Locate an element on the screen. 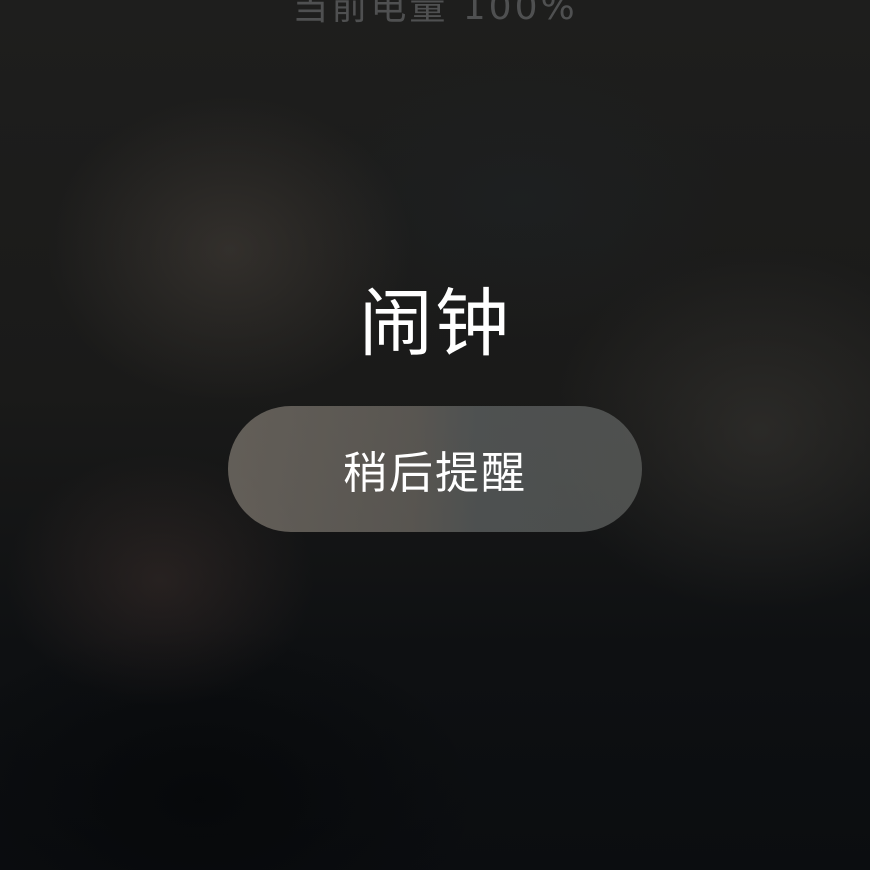 This screenshot has width=870, height=870. snooze-button: 稍后提醒 is located at coordinates (435, 469).